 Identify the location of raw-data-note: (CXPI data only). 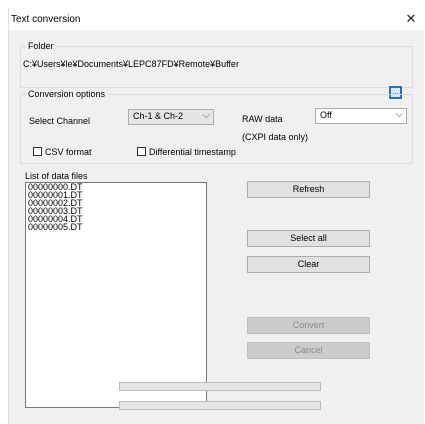
(275, 137).